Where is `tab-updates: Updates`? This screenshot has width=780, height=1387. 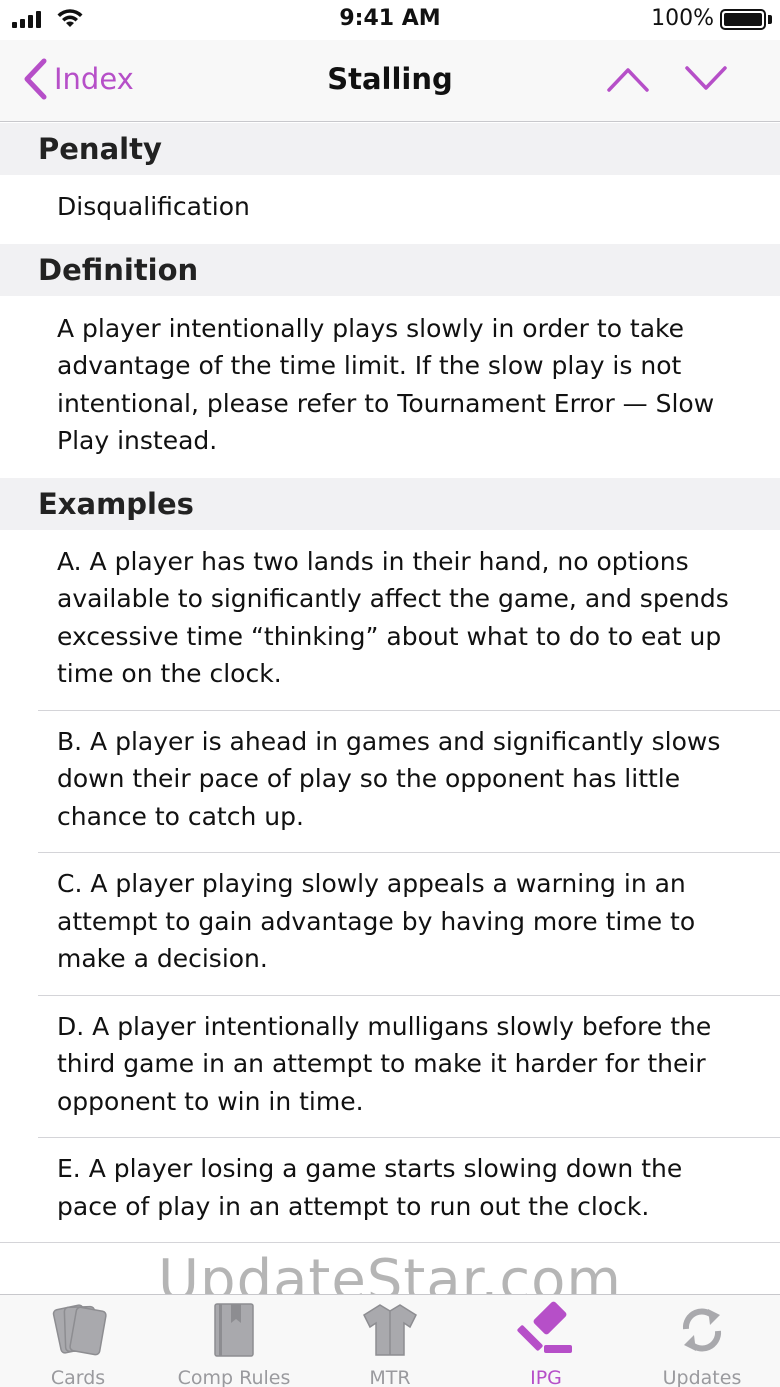
tab-updates: Updates is located at coordinates (702, 1344).